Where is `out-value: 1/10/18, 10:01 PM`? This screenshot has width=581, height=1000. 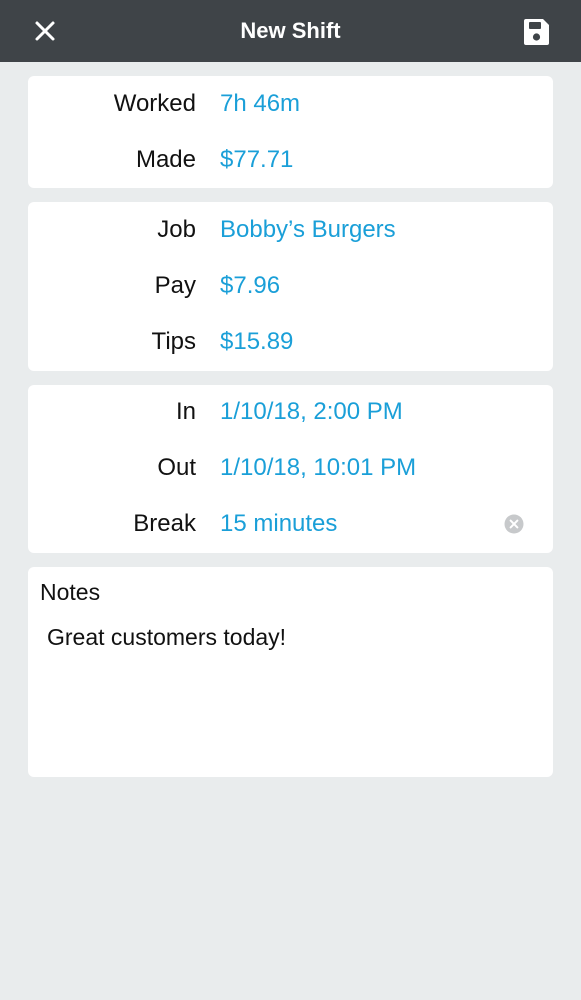
out-value: 1/10/18, 10:01 PM is located at coordinates (318, 468).